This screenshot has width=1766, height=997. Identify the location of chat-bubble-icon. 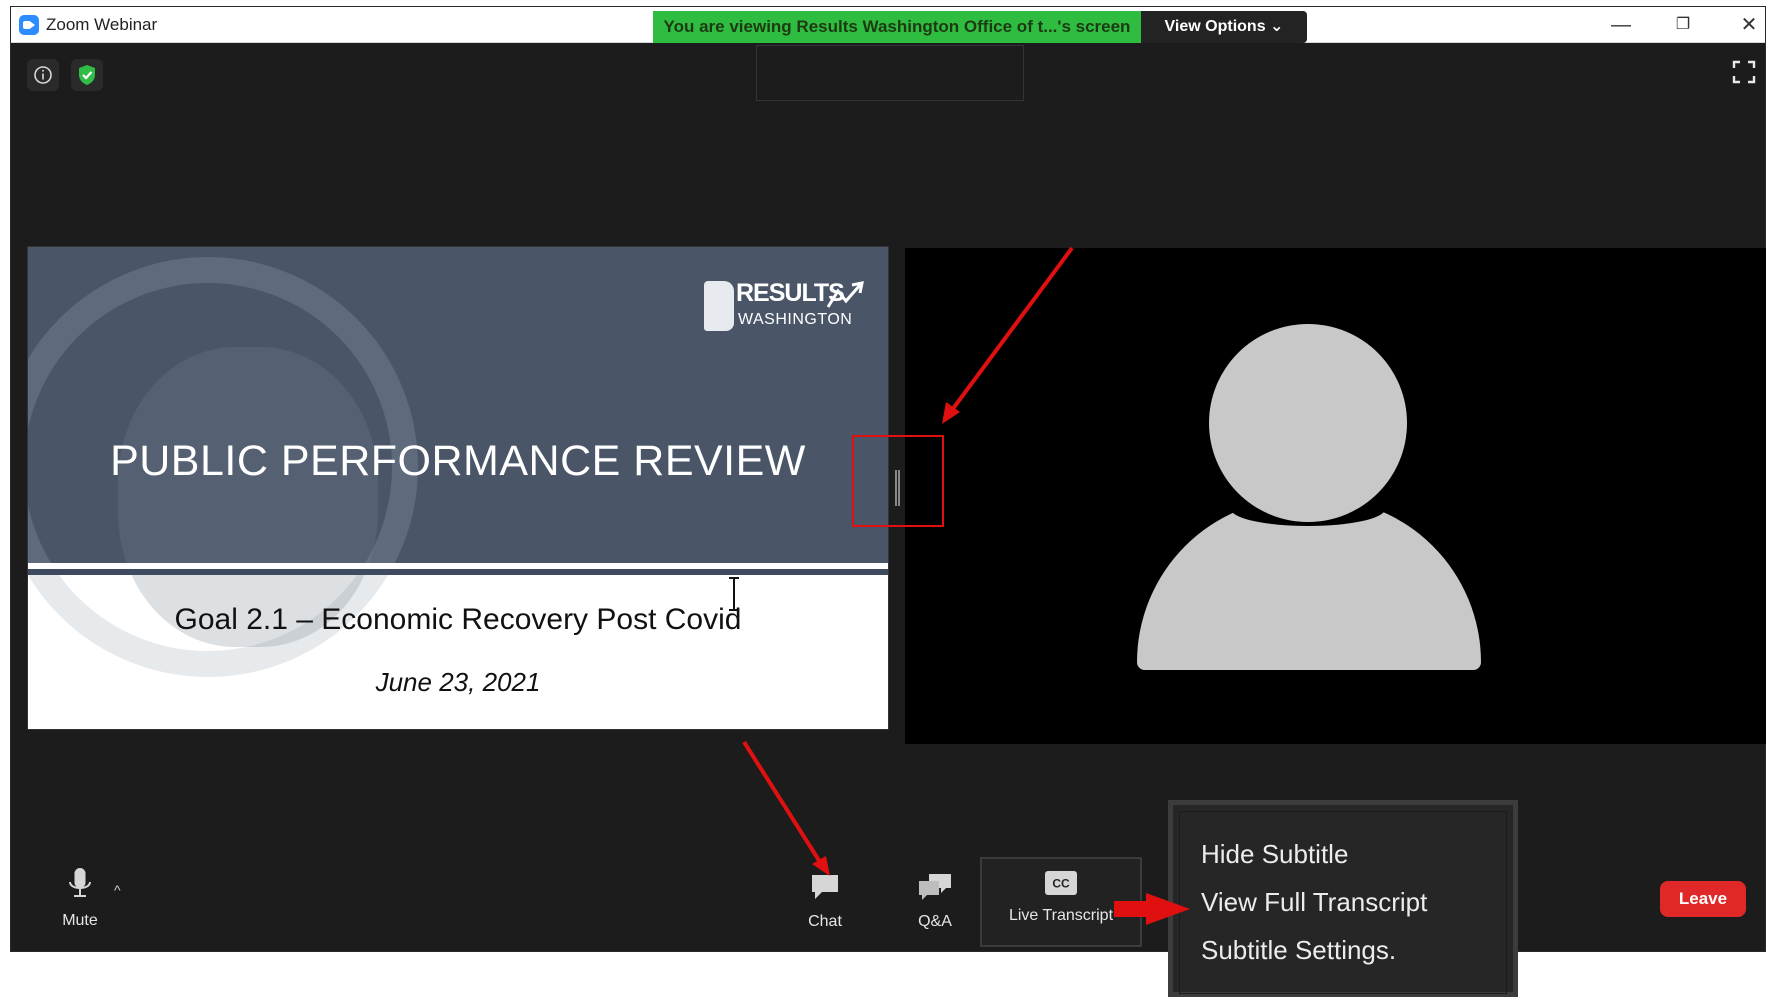
(825, 887).